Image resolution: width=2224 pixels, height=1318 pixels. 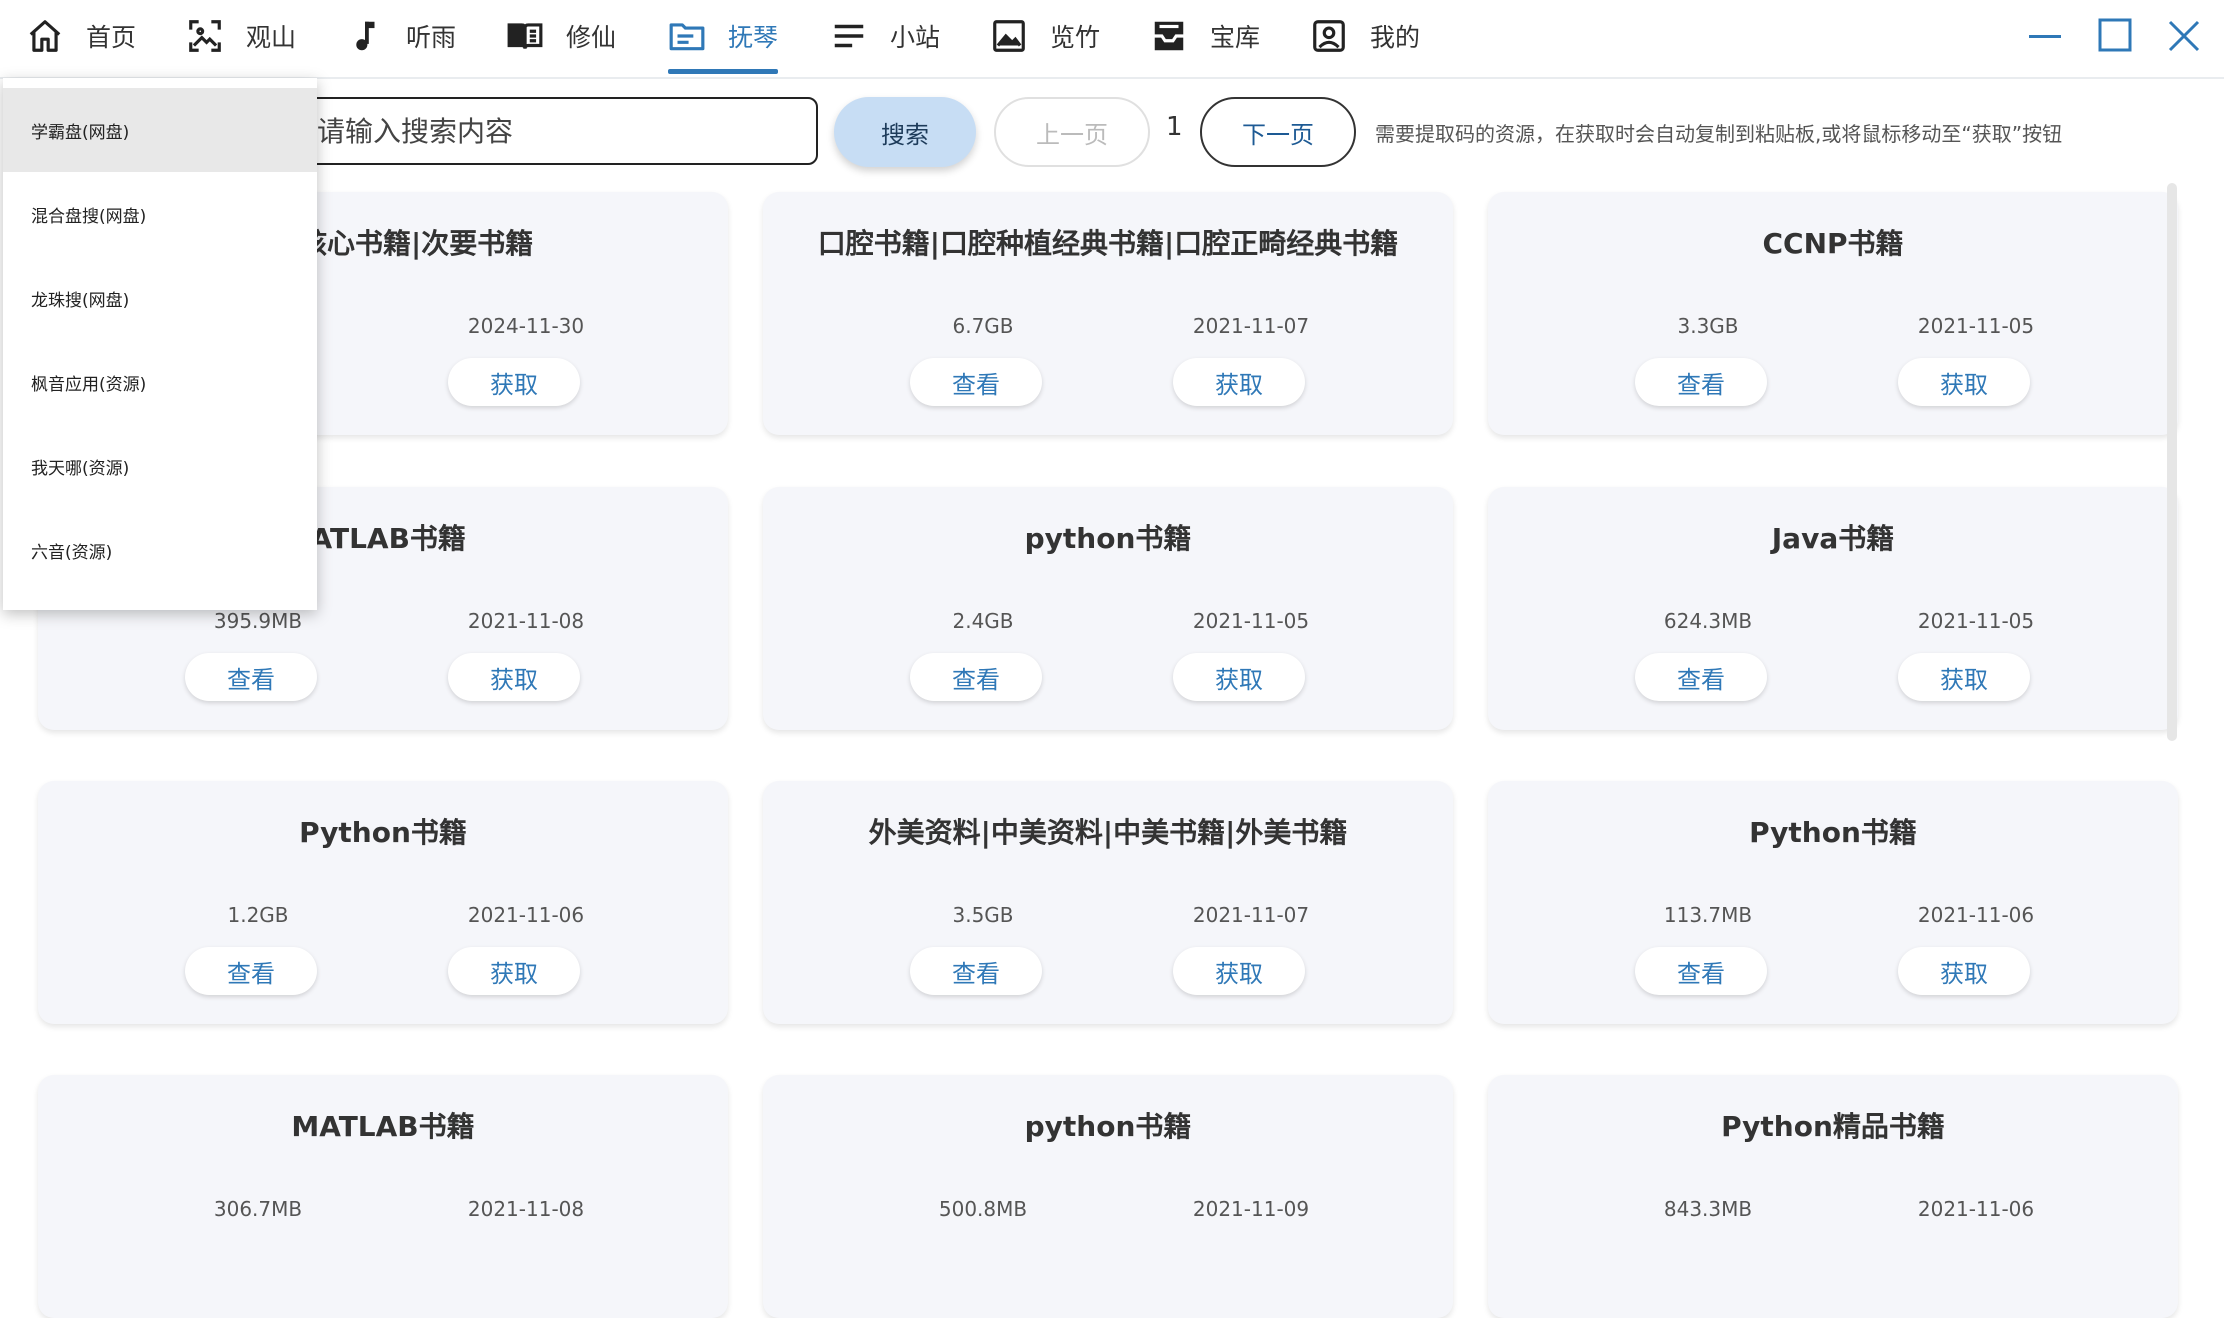 I want to click on resource-card: MATLAB书籍 306.7MB 2021-11-08, so click(x=383, y=1196).